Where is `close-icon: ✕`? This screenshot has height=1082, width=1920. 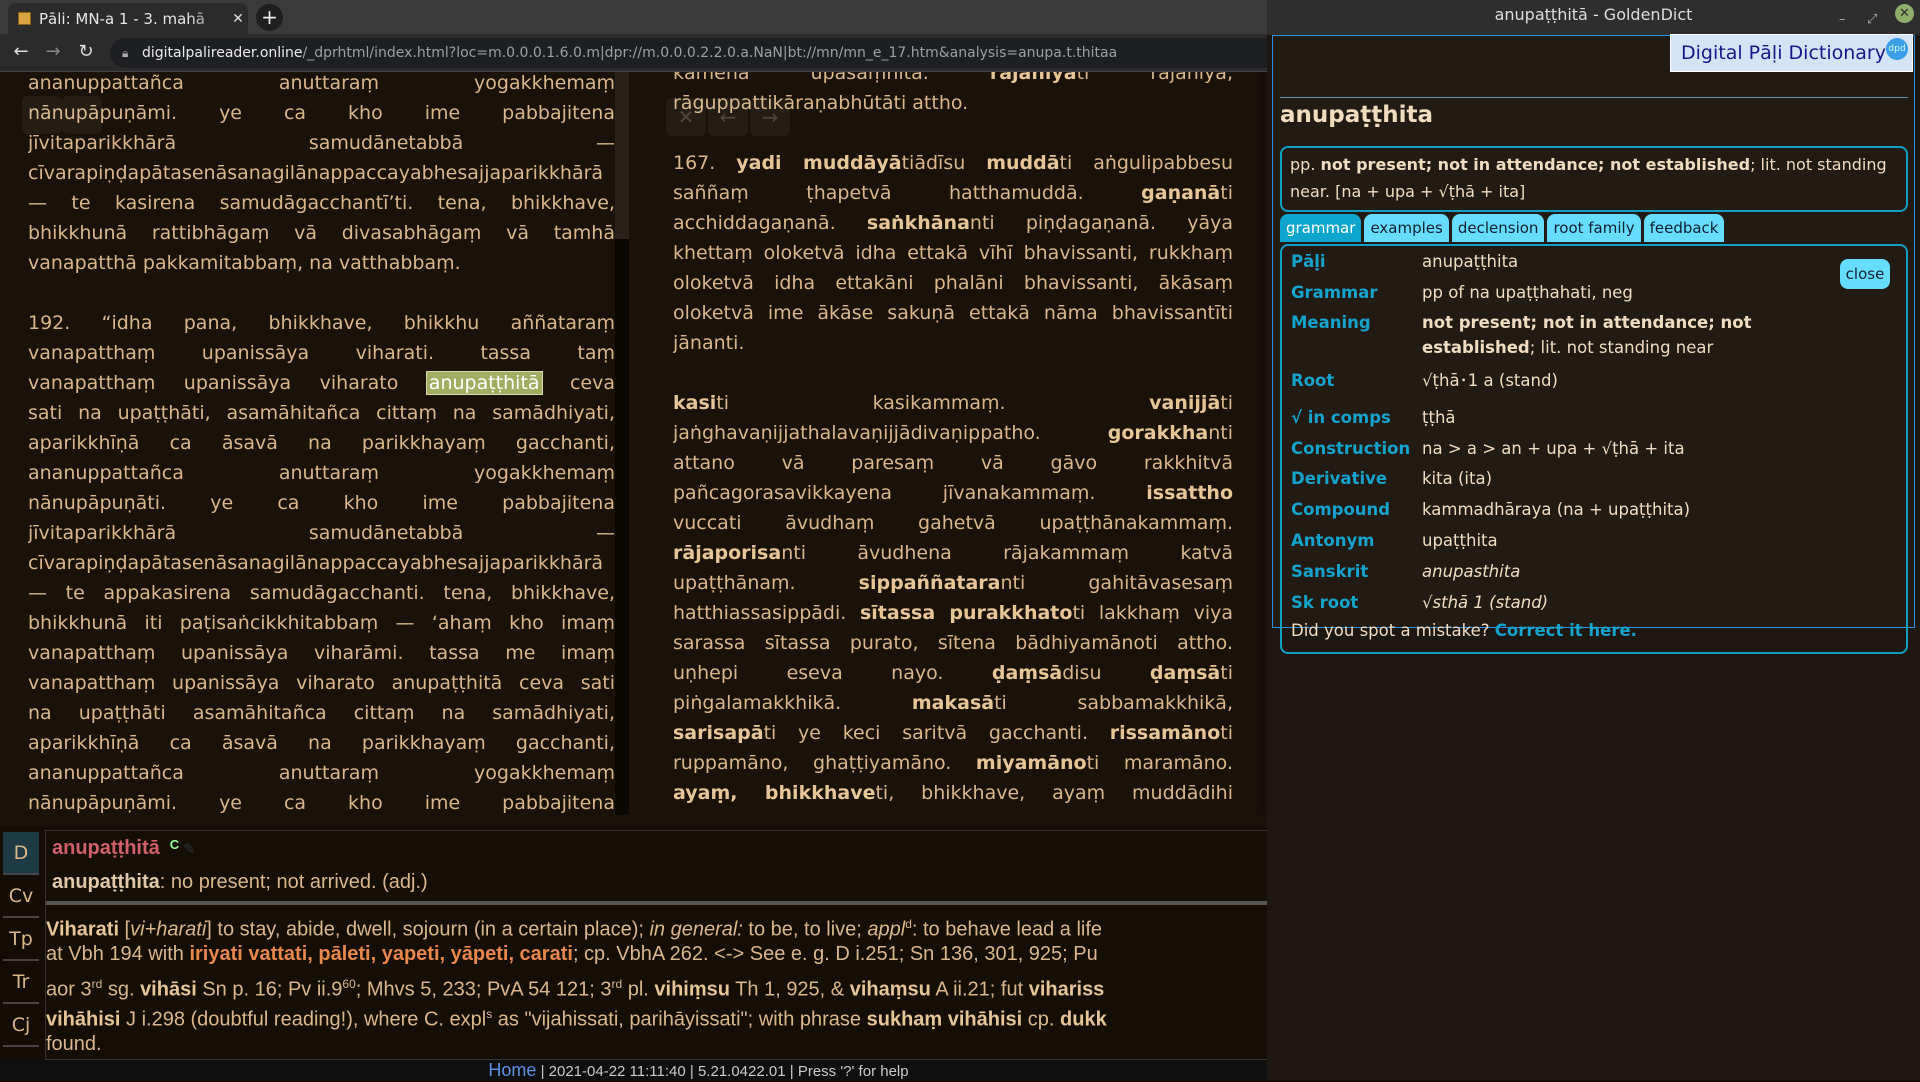 close-icon: ✕ is located at coordinates (686, 117).